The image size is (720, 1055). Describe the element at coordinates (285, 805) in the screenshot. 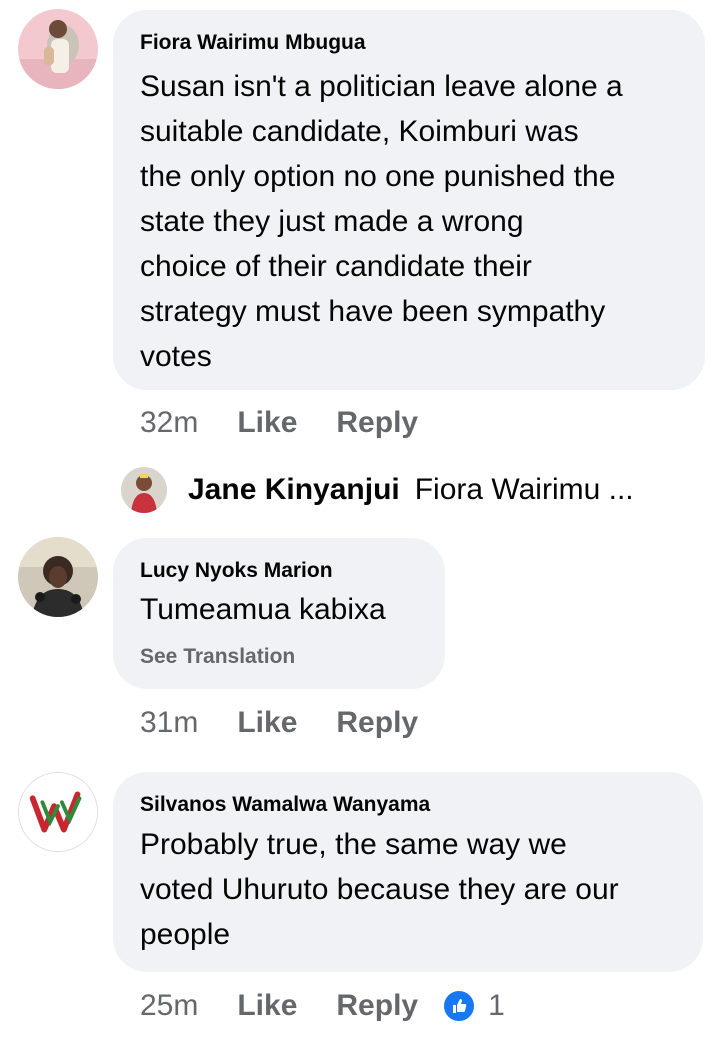

I see `comment-author: Silvanos Wamalwa Wanyama` at that location.